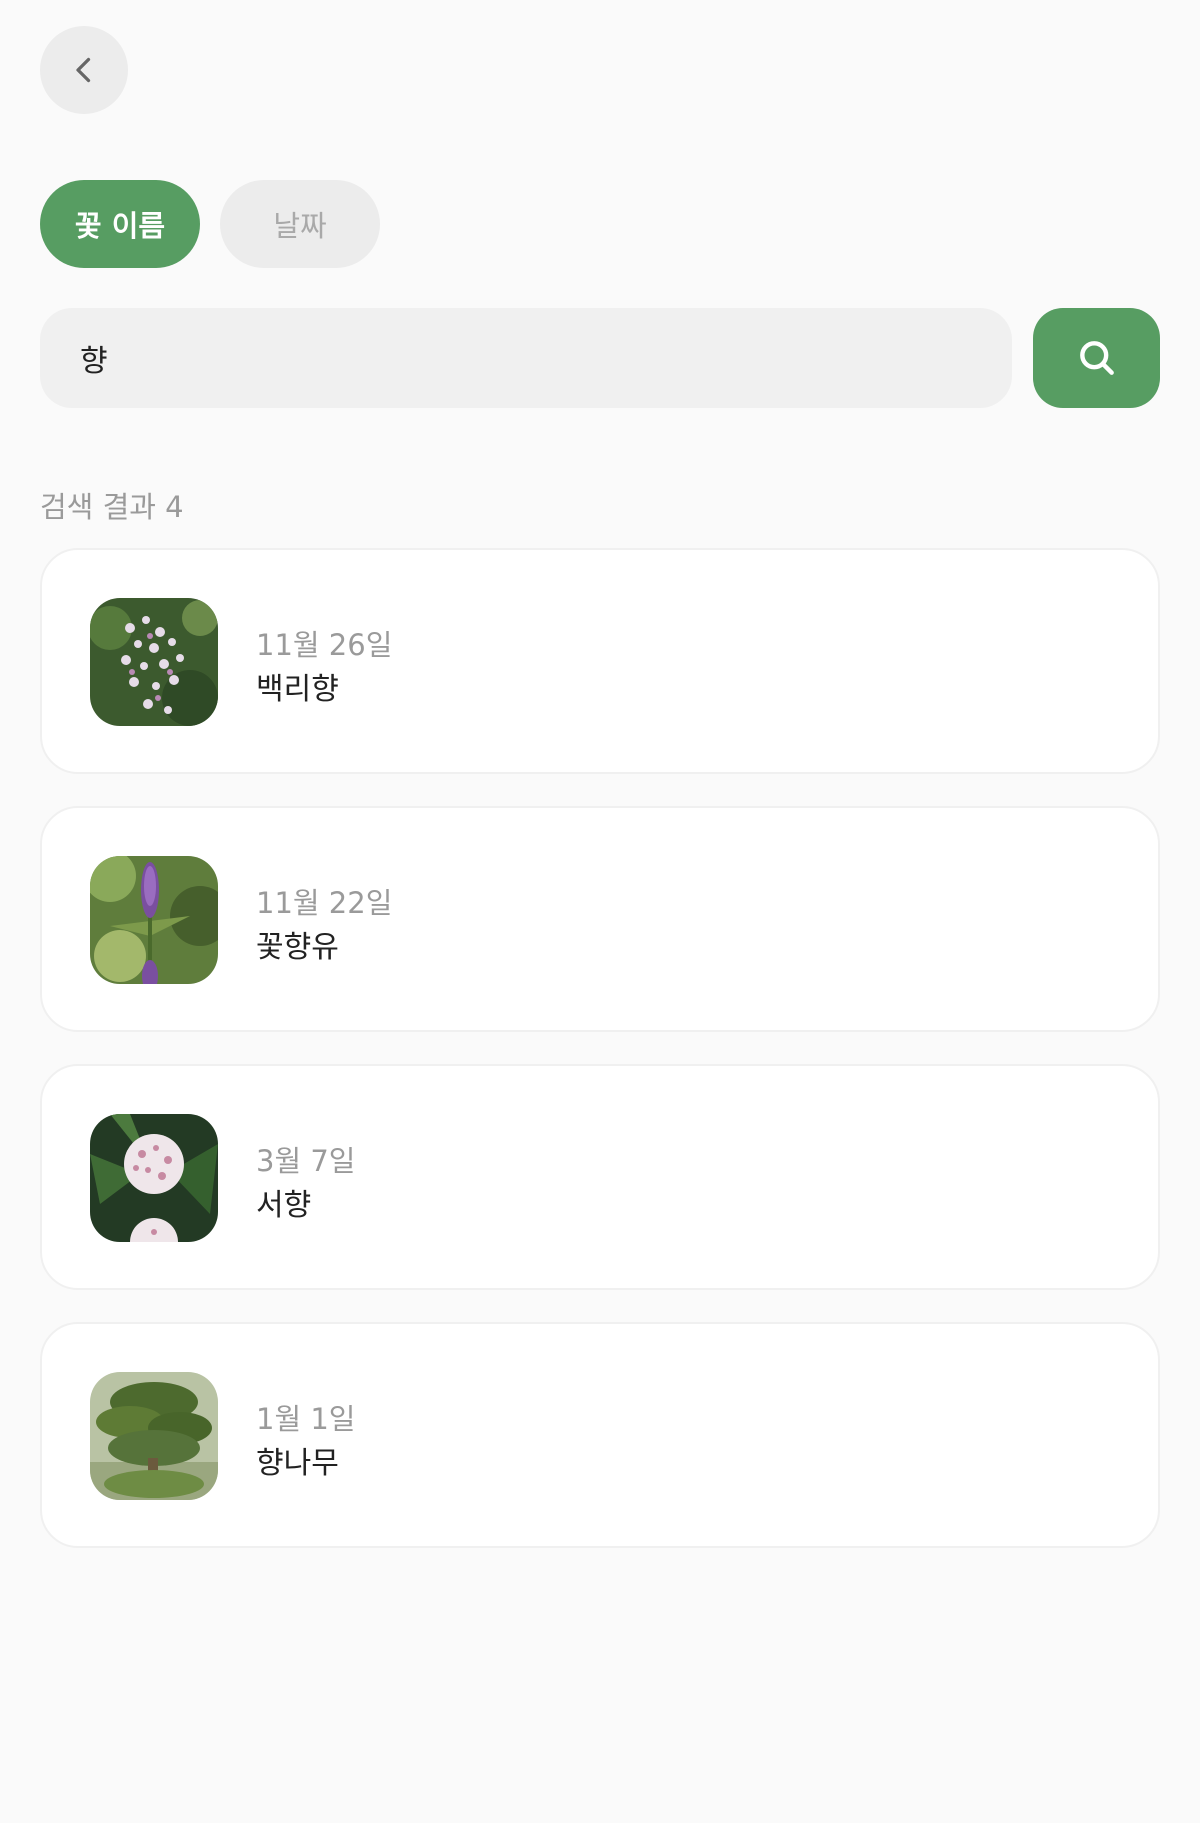  Describe the element at coordinates (210, 224) in the screenshot. I see `search-type-tabs: 꽃 이름 날짜` at that location.